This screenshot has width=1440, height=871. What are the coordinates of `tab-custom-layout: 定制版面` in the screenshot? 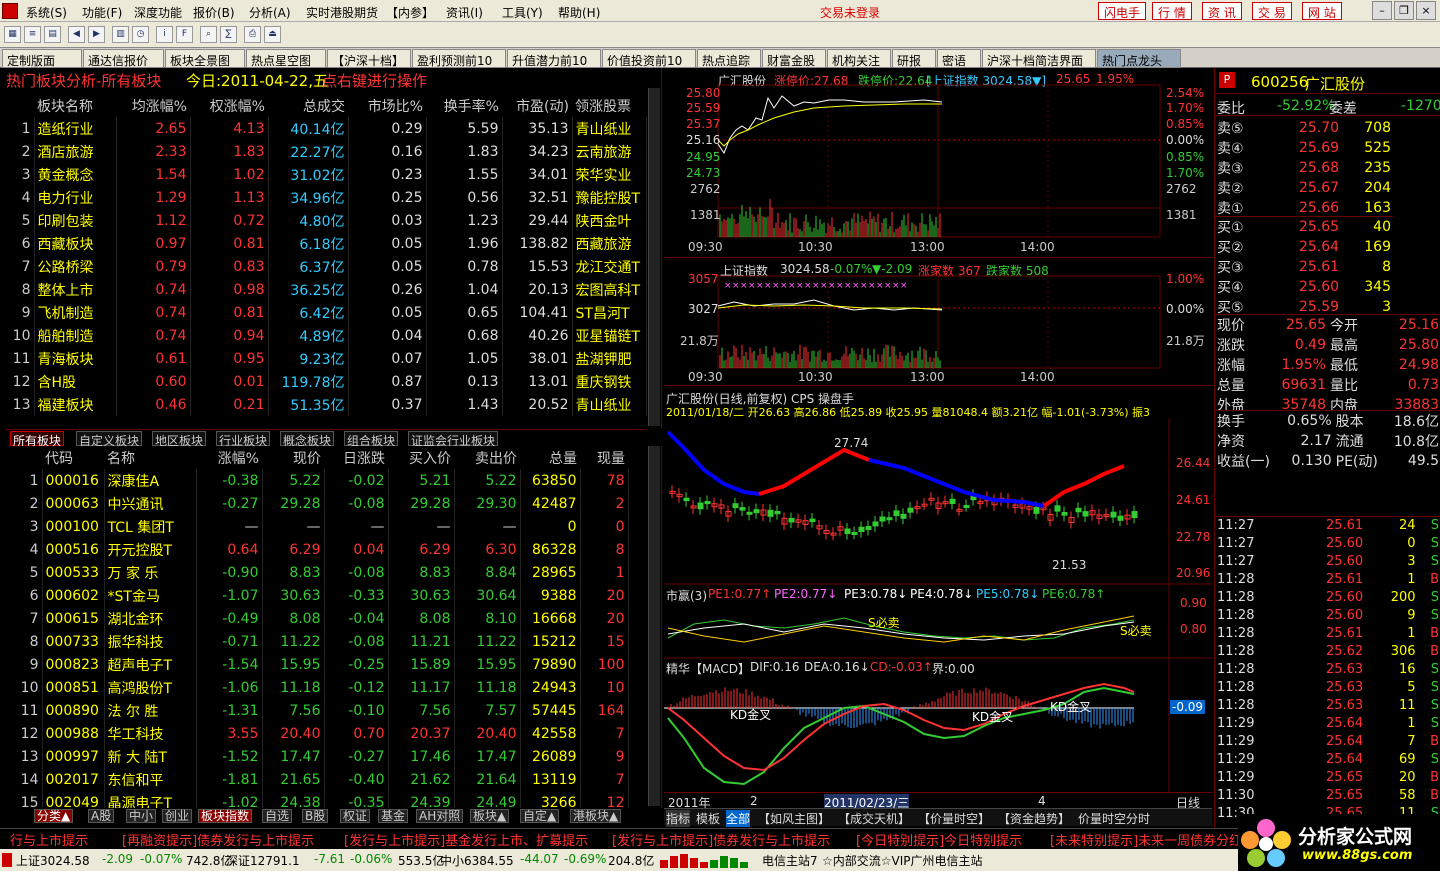 It's located at (42, 58).